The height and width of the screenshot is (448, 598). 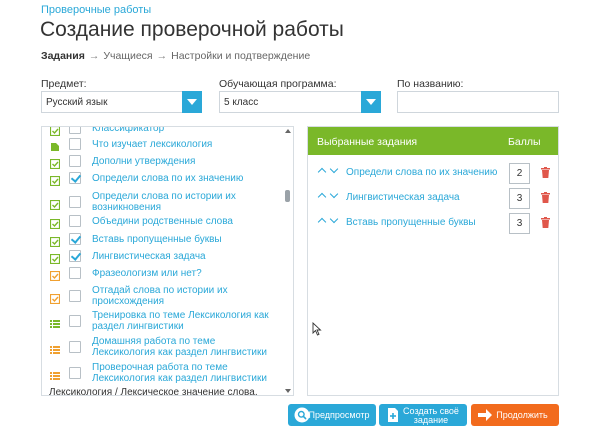 I want to click on task-list-item: Фразеологизм или нет?, so click(x=162, y=274).